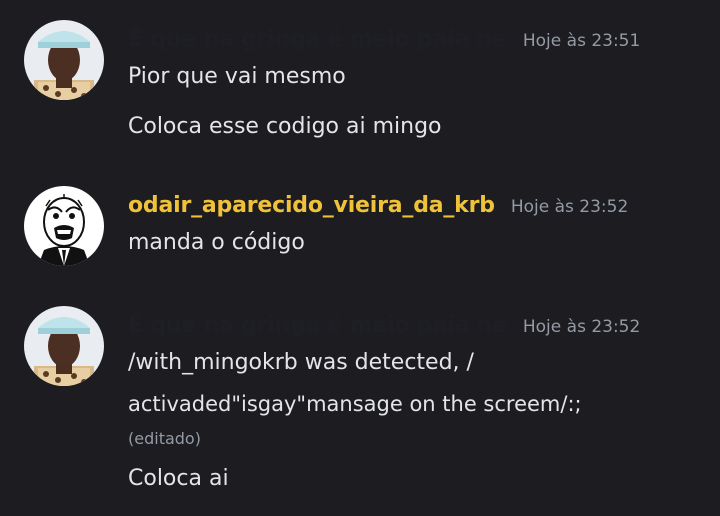  What do you see at coordinates (216, 242) in the screenshot?
I see `message-text: manda o código` at bounding box center [216, 242].